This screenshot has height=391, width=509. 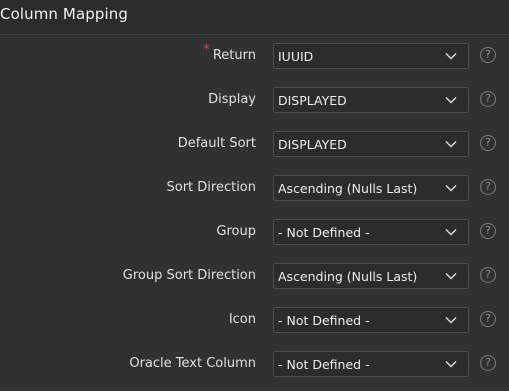 What do you see at coordinates (232, 99) in the screenshot?
I see `field-label-display: Display` at bounding box center [232, 99].